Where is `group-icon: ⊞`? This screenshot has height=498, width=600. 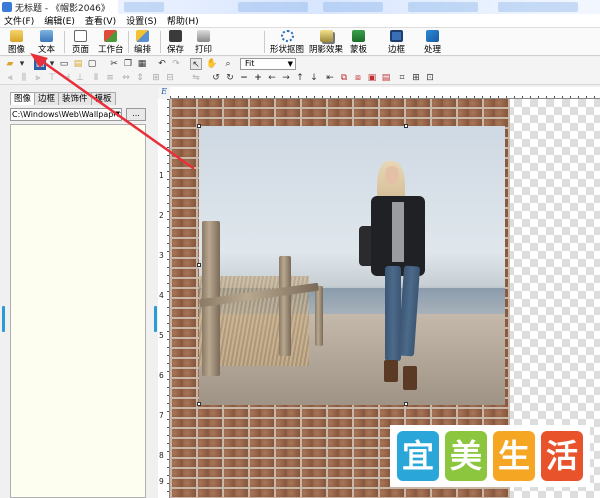 group-icon: ⊞ is located at coordinates (156, 78).